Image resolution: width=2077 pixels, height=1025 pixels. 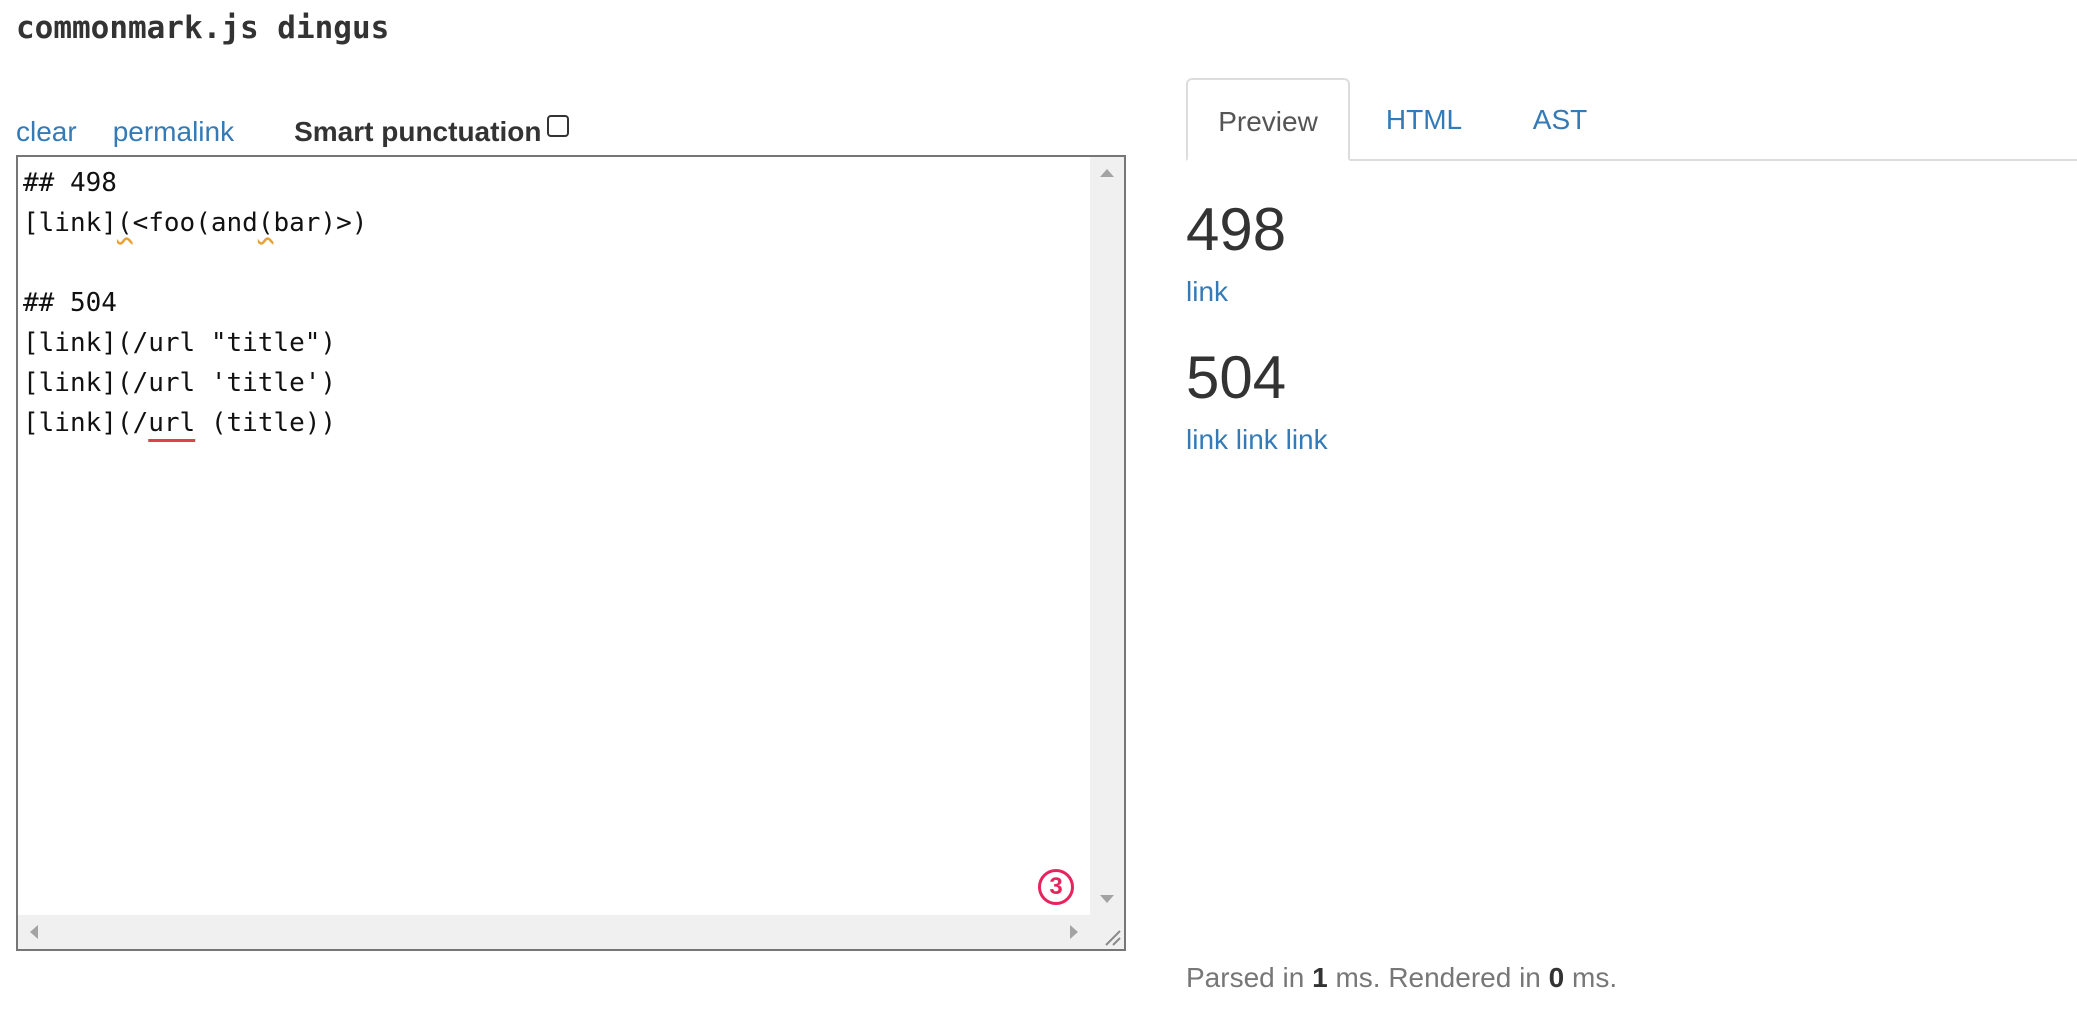 What do you see at coordinates (1107, 899) in the screenshot?
I see `scroll-down-arrow-icon` at bounding box center [1107, 899].